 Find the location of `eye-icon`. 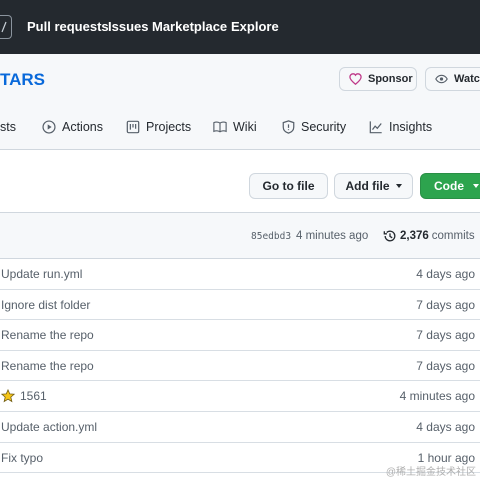

eye-icon is located at coordinates (441, 79).